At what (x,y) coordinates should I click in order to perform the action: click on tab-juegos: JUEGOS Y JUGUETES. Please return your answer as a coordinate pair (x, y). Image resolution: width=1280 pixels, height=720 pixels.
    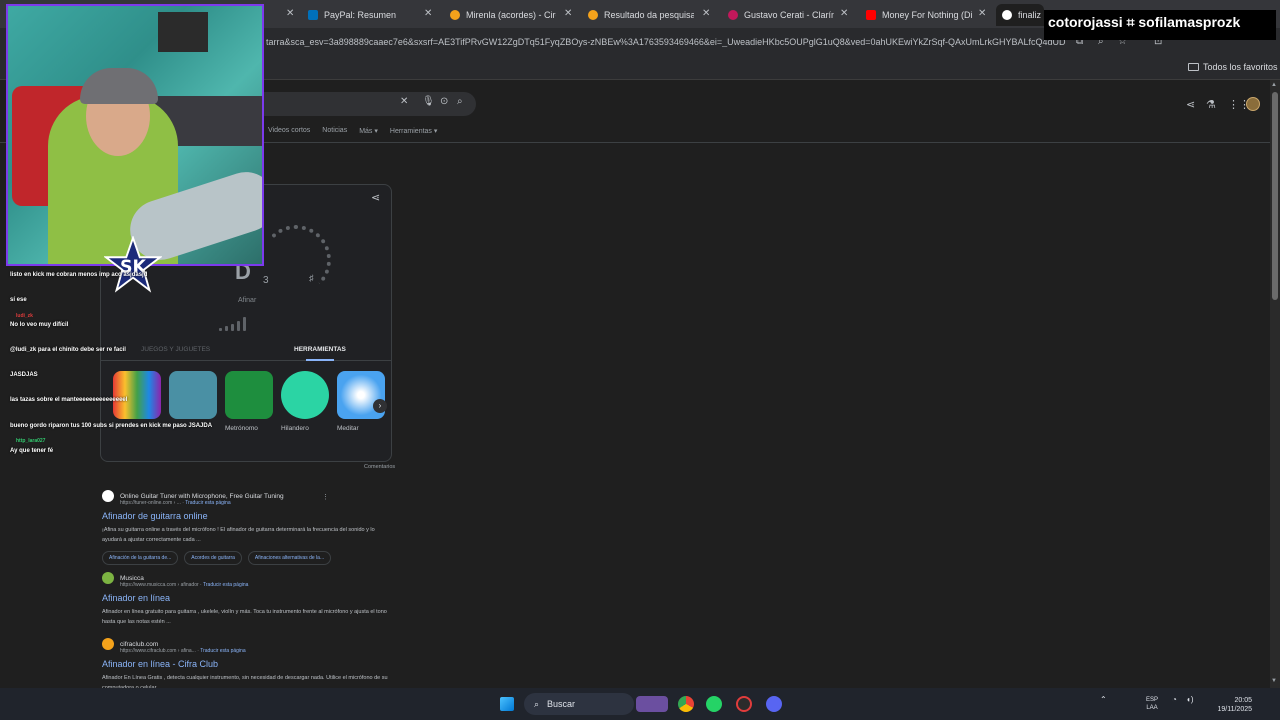
    Looking at the image, I should click on (175, 349).